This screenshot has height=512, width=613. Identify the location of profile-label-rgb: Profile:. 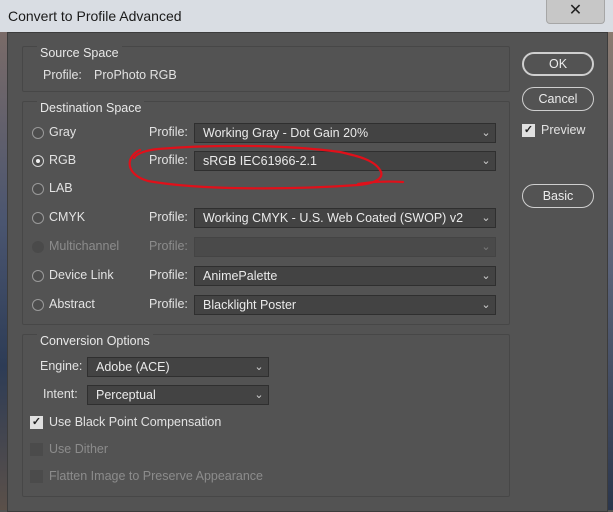
(168, 160).